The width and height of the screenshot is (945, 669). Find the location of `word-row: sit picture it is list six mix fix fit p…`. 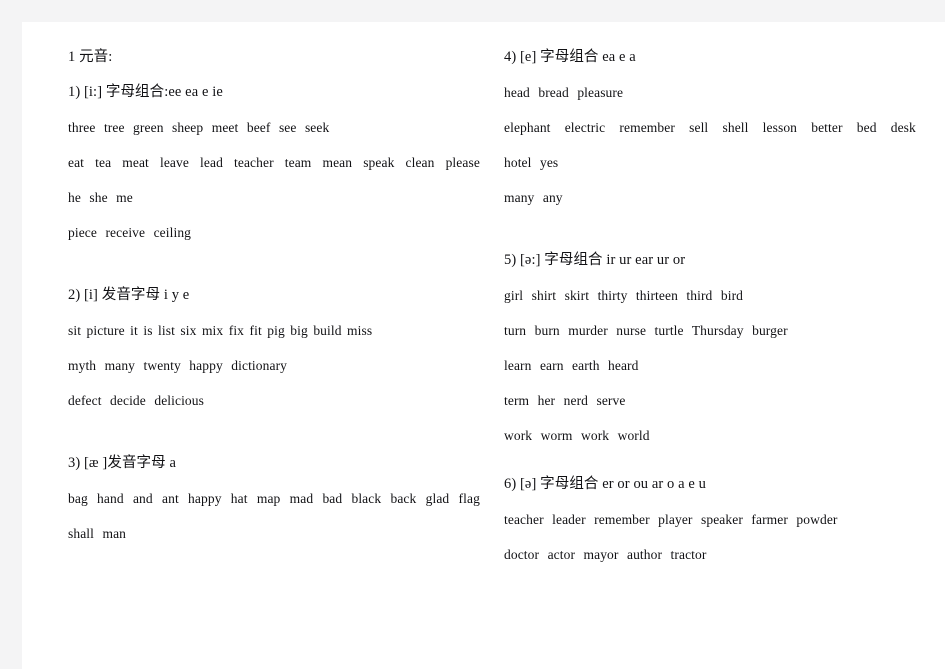

word-row: sit picture it is list six mix fix fit p… is located at coordinates (220, 330).